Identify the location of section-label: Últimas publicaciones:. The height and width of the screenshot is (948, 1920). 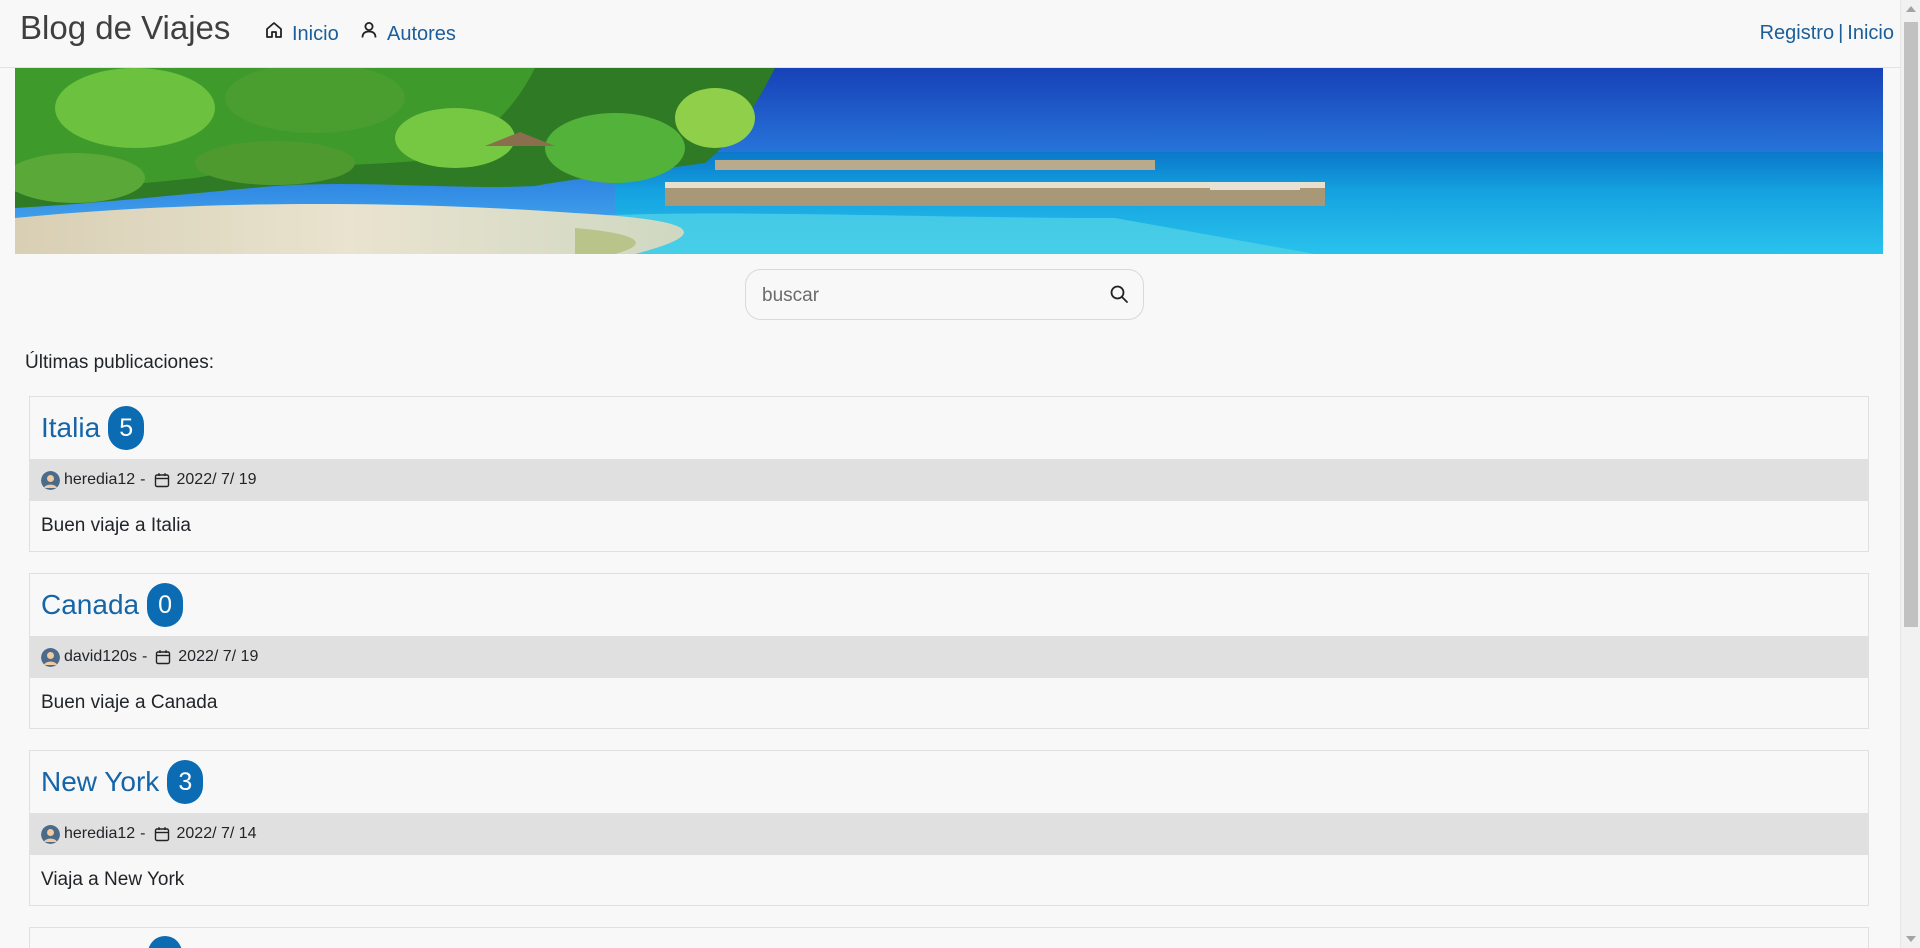
(120, 362).